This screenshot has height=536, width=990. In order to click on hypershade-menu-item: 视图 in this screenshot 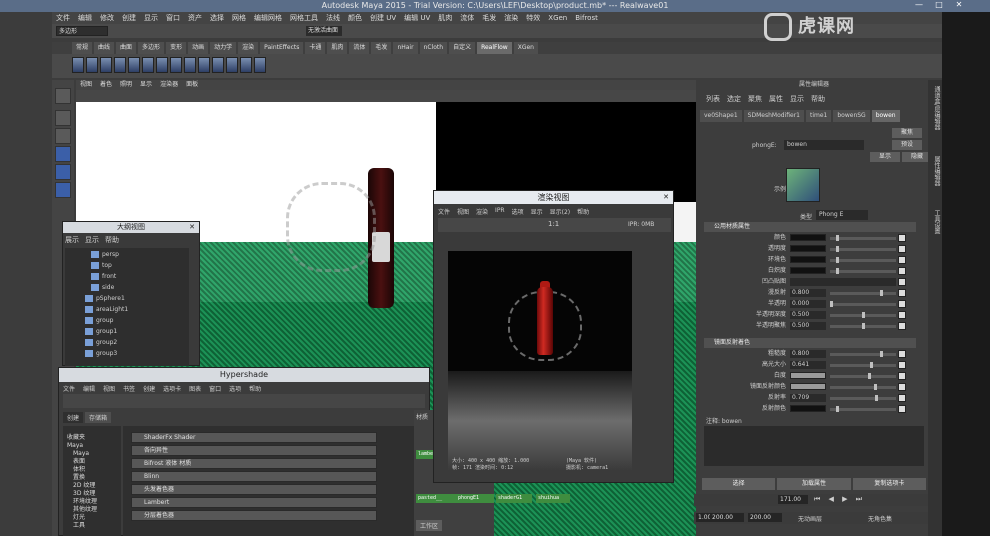, I will do `click(109, 388)`.